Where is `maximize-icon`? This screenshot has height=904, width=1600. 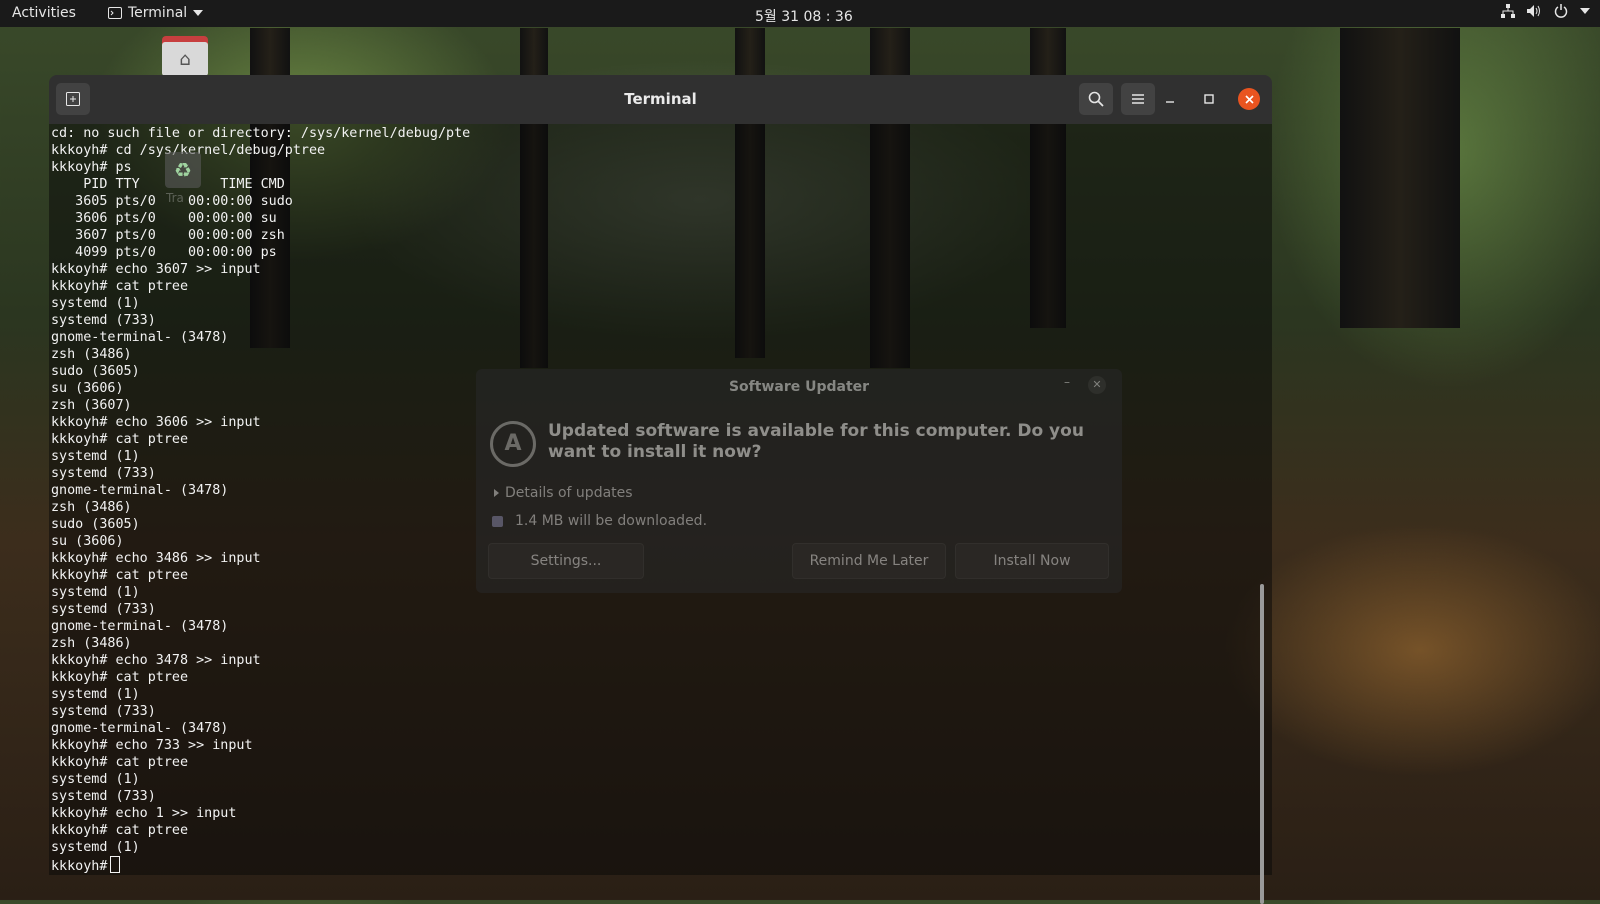
maximize-icon is located at coordinates (1209, 99).